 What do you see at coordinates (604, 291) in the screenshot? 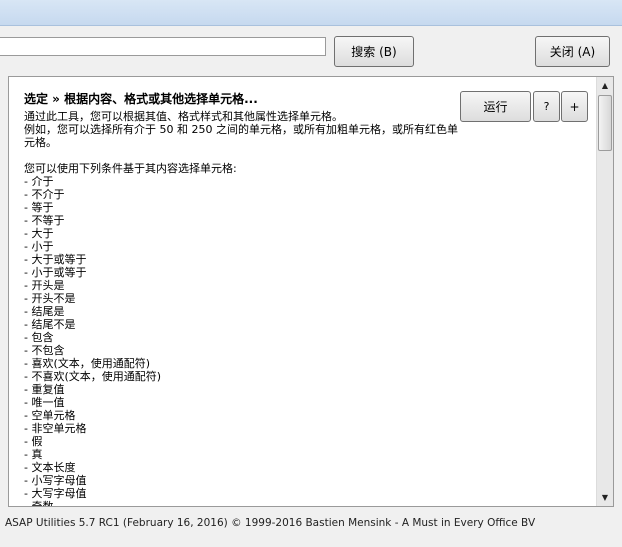
I see `vertical-scrollbar: ▲ ▼` at bounding box center [604, 291].